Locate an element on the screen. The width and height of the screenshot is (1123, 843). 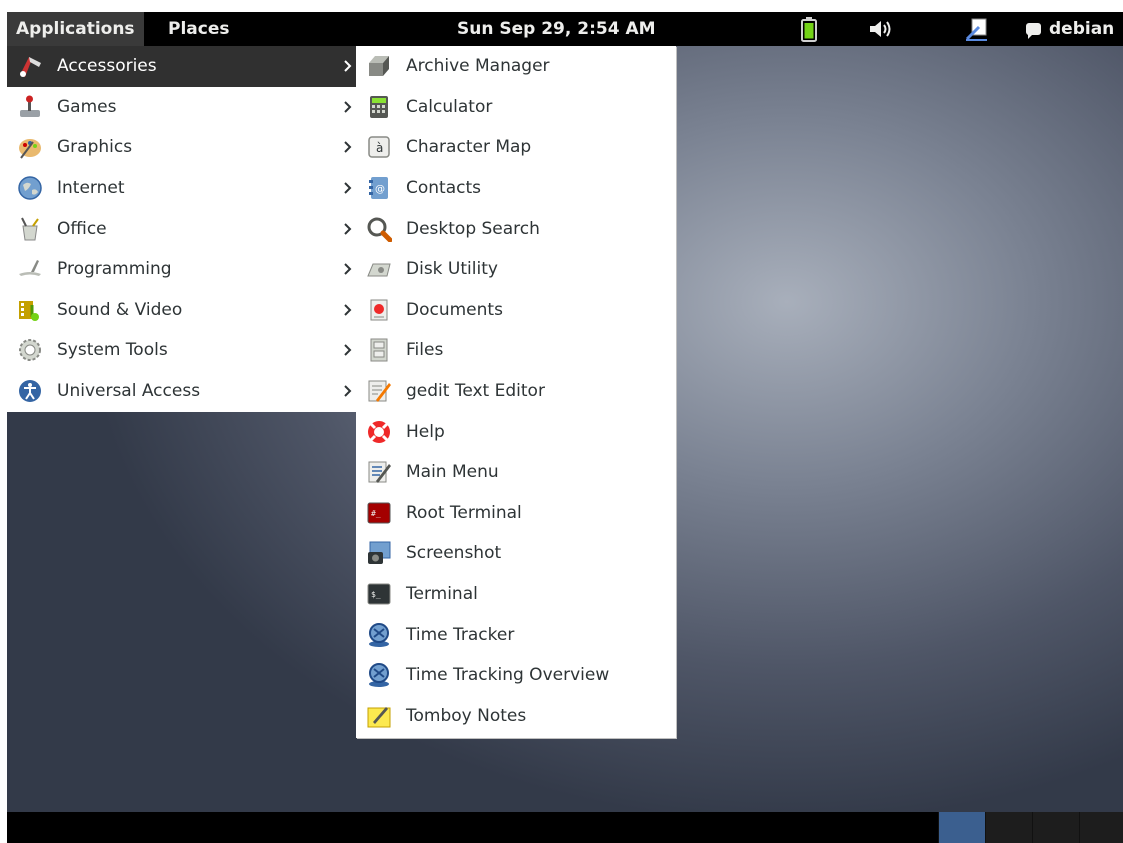
menu-item-documents: Documents is located at coordinates (516, 310).